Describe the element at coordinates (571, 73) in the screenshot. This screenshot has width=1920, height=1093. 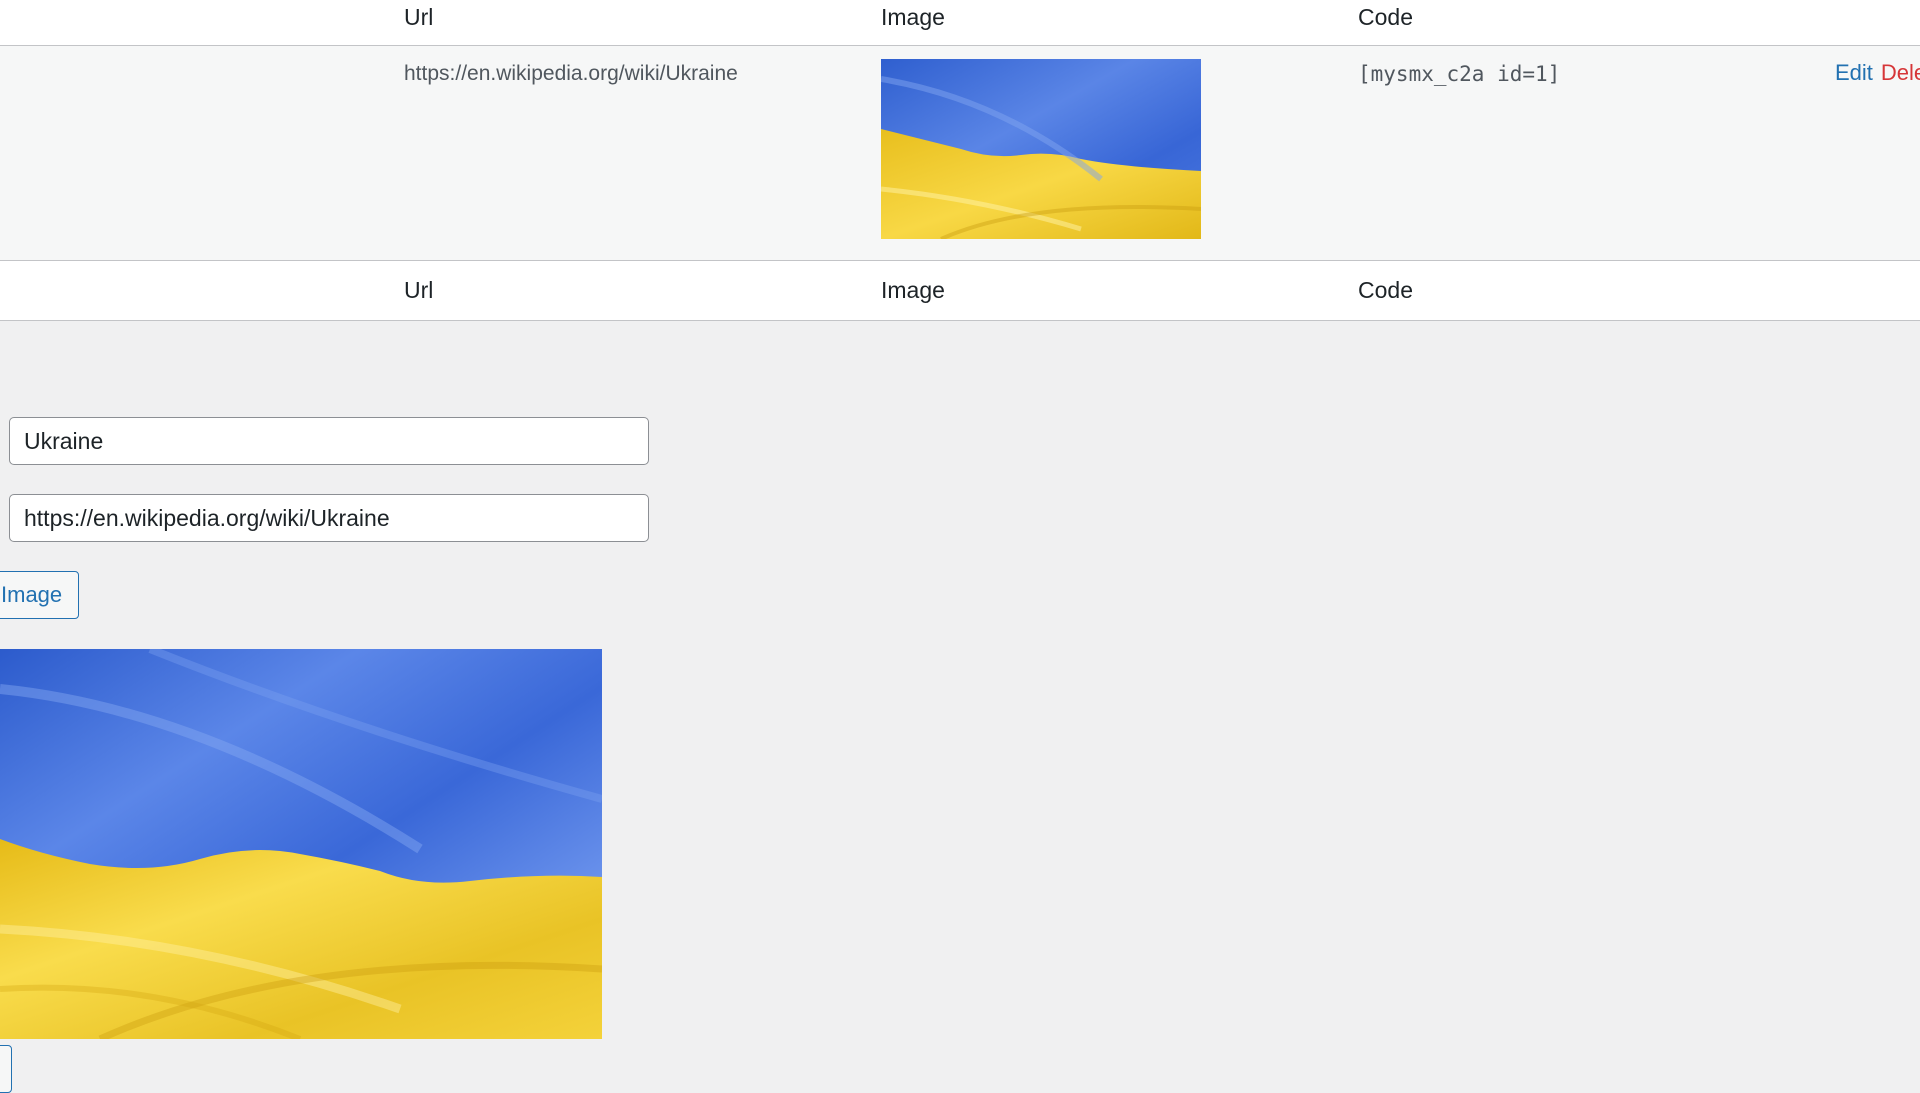
I see `row-url: https://en.wikipedia.org/wiki/Ukraine` at that location.